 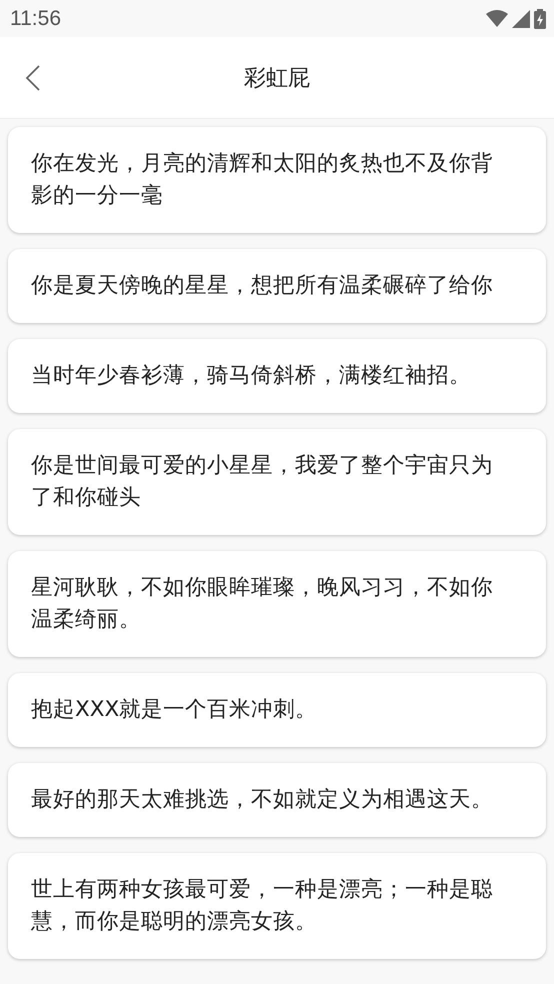 What do you see at coordinates (277, 78) in the screenshot?
I see `page-title: 彩虹屁` at bounding box center [277, 78].